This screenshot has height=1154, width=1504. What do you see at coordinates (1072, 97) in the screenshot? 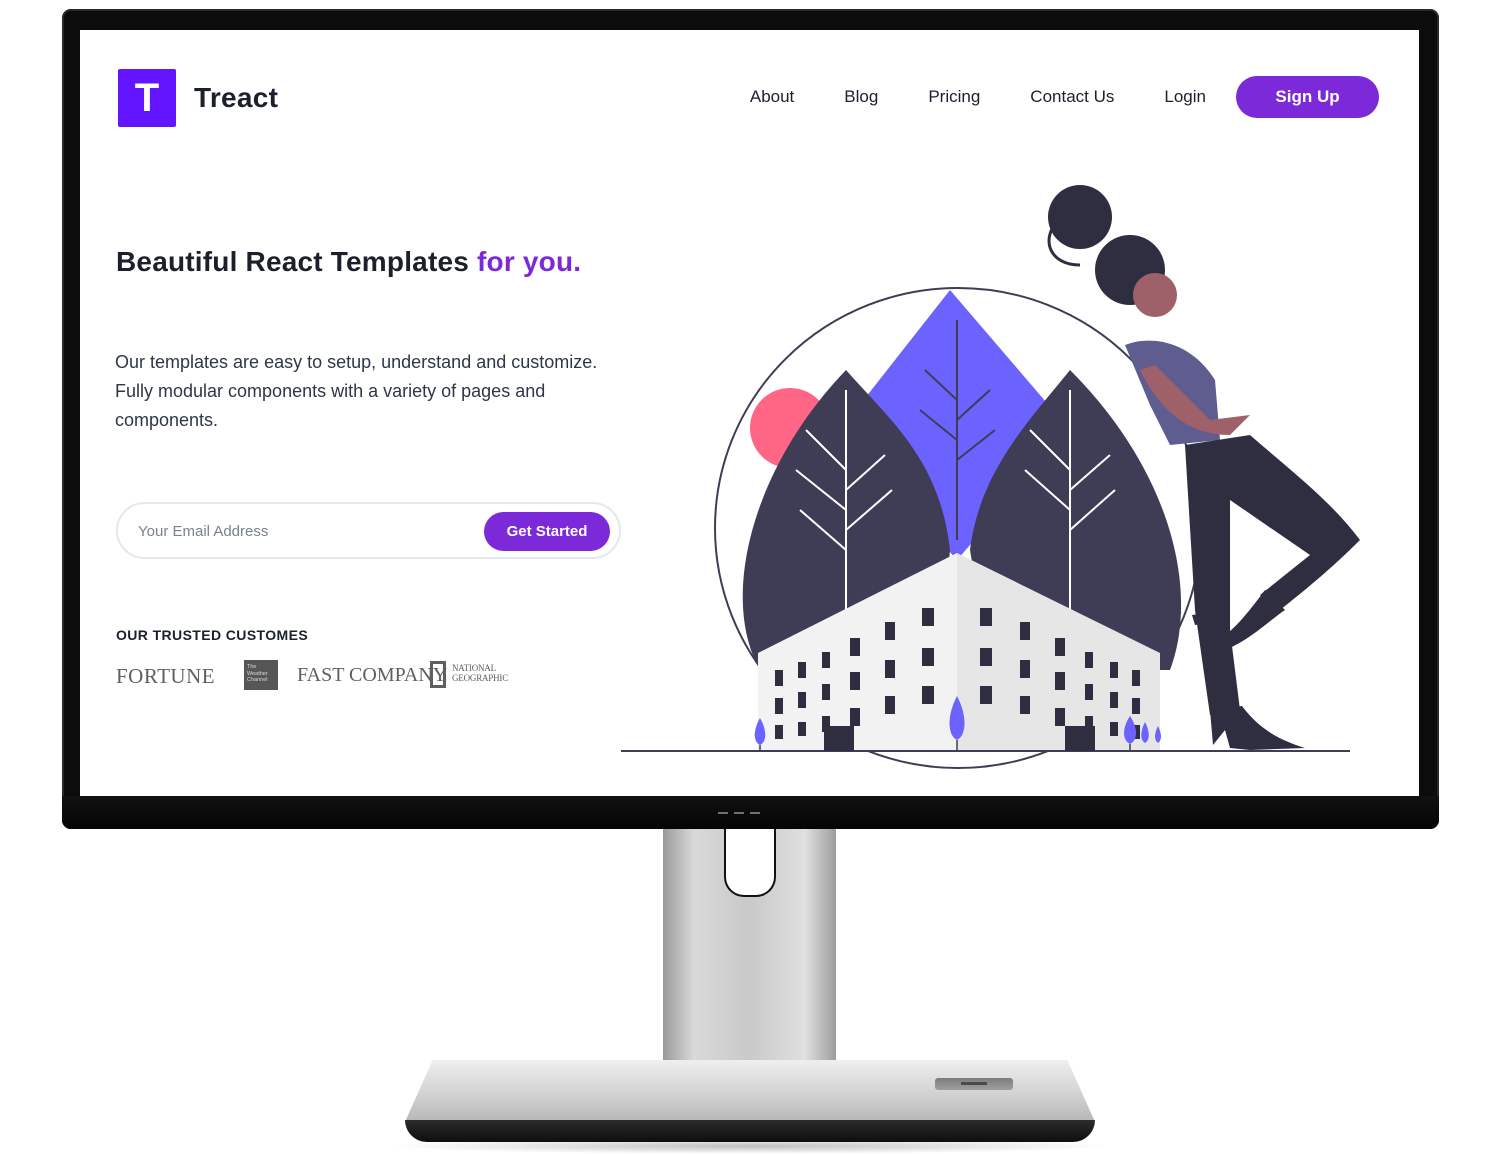
I see `nav-link-contact: Contact Us` at bounding box center [1072, 97].